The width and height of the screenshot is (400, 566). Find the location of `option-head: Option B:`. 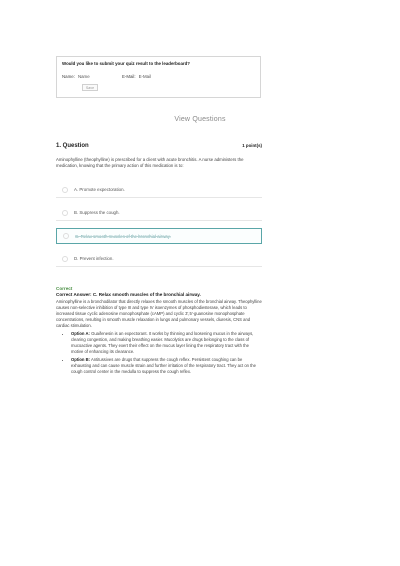

option-head: Option B: is located at coordinates (81, 359).